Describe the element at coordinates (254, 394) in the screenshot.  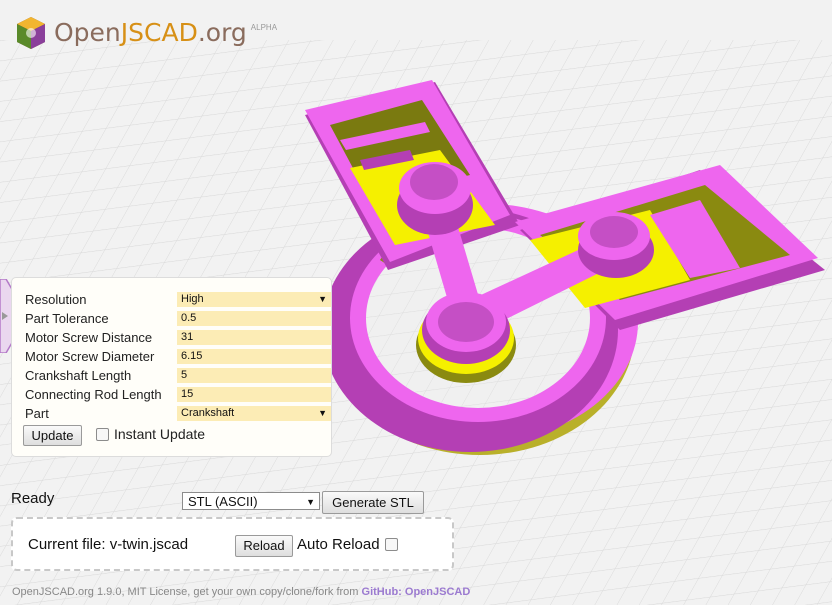
I see `connecting-rod-length-input: 15` at that location.